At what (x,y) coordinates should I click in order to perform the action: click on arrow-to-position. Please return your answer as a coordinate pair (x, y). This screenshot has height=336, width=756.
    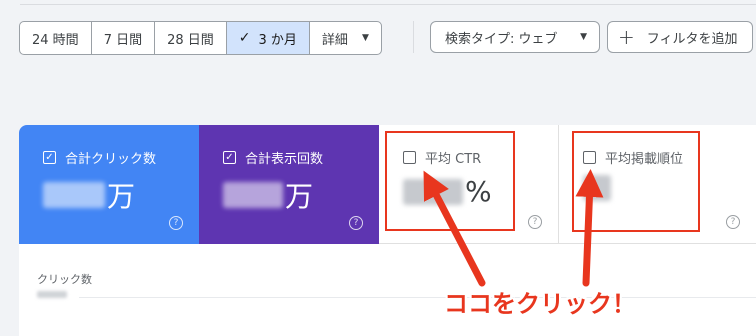
    Looking at the image, I should click on (589, 228).